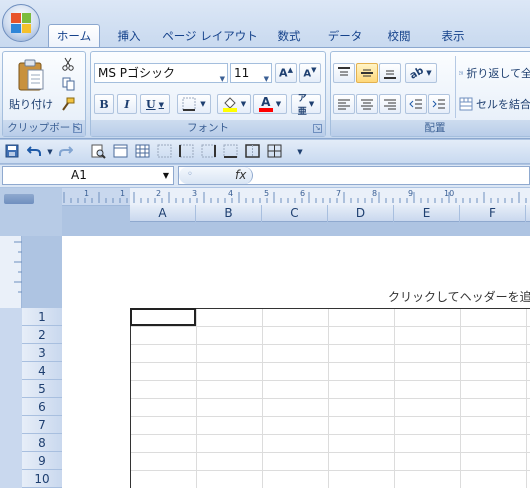  I want to click on ruler-number: 10, so click(449, 193).